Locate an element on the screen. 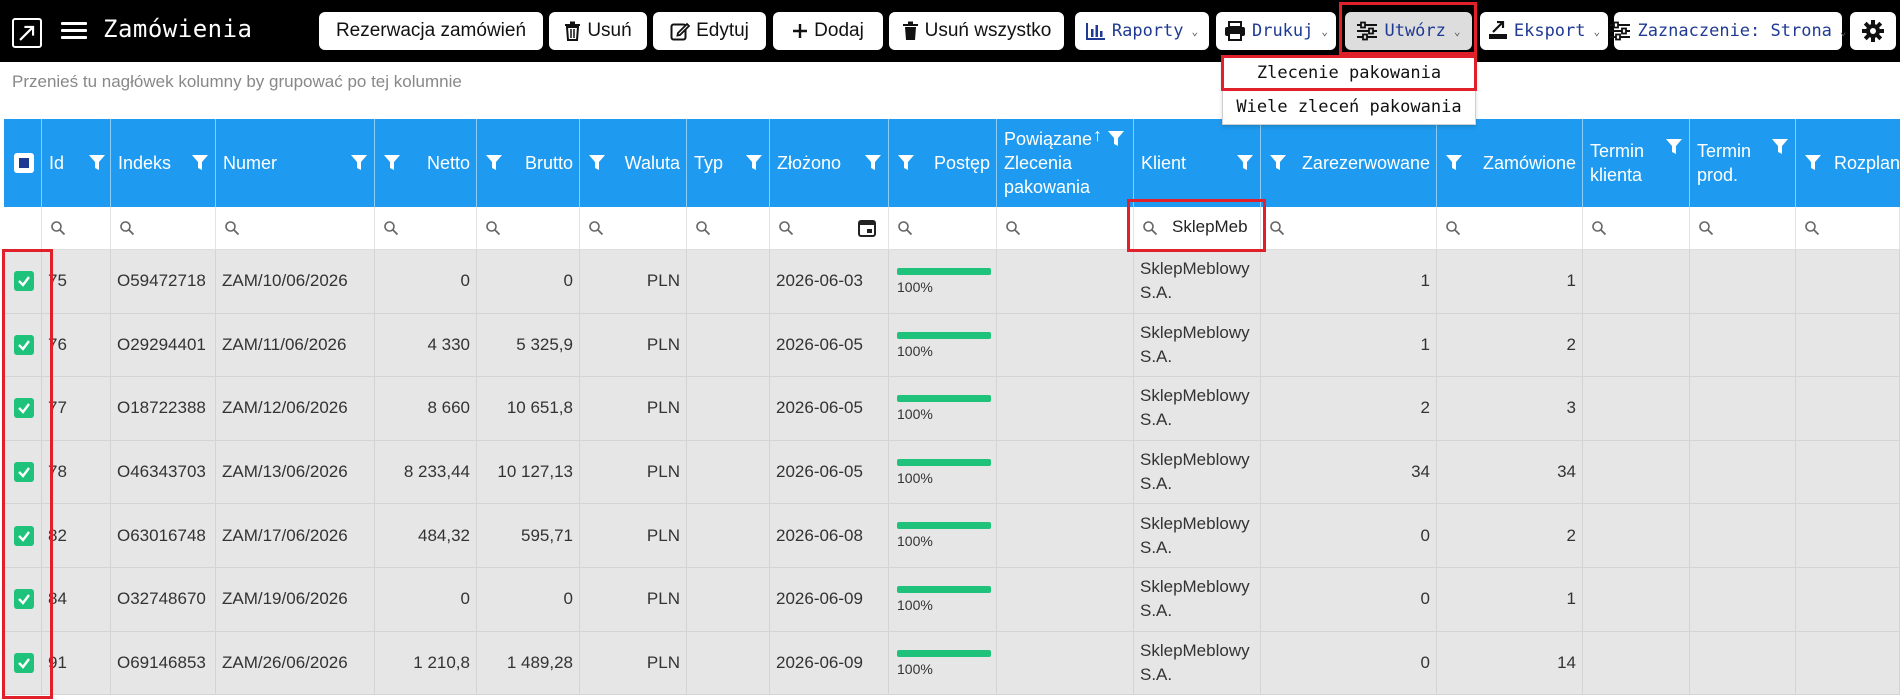 The image size is (1900, 699). filter-cell-netto is located at coordinates (426, 228).